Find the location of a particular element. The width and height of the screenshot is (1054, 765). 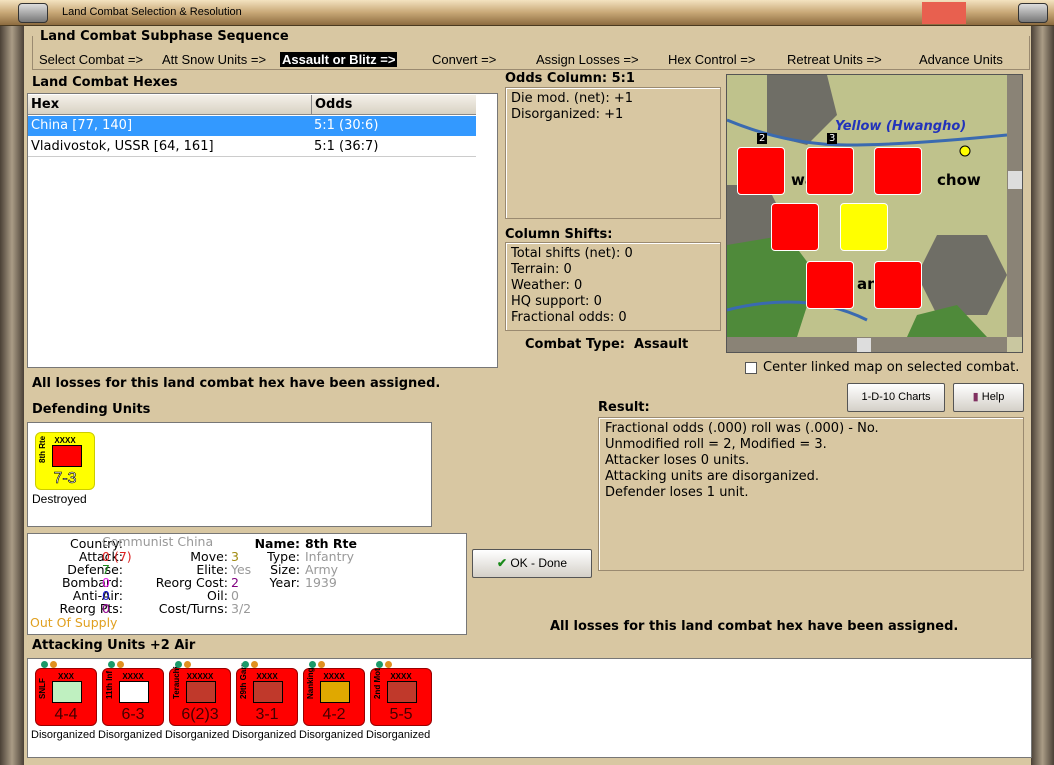

center-map-label: Center linked map on selected combat. is located at coordinates (891, 367).